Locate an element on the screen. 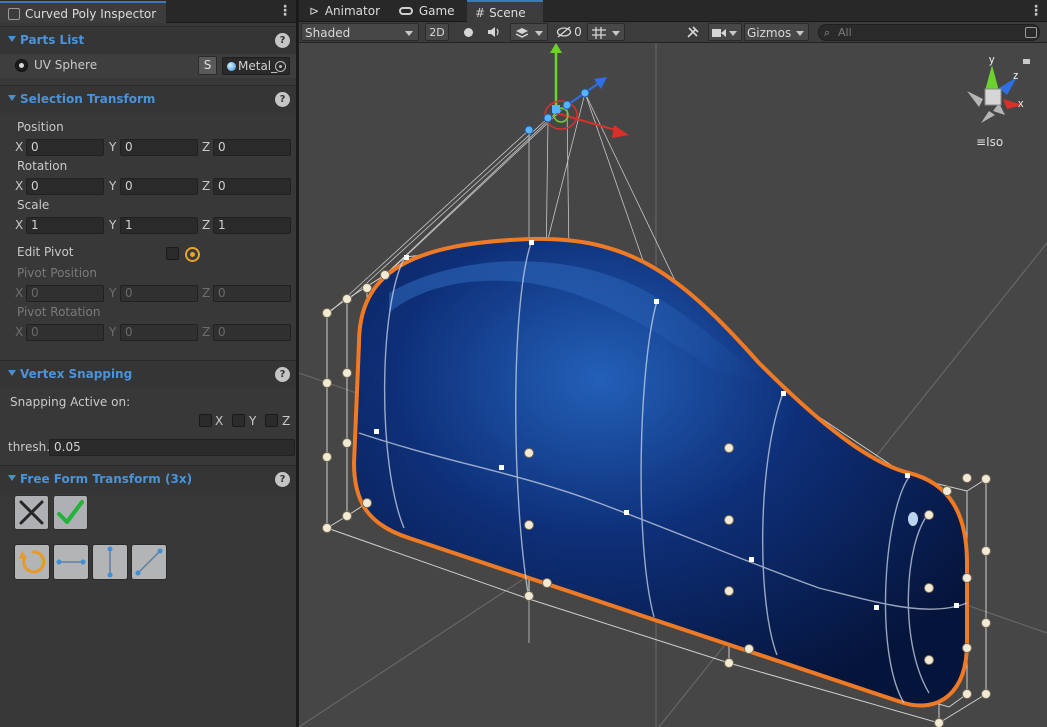 This screenshot has width=1047, height=727. snap-z-checkbox is located at coordinates (271, 420).